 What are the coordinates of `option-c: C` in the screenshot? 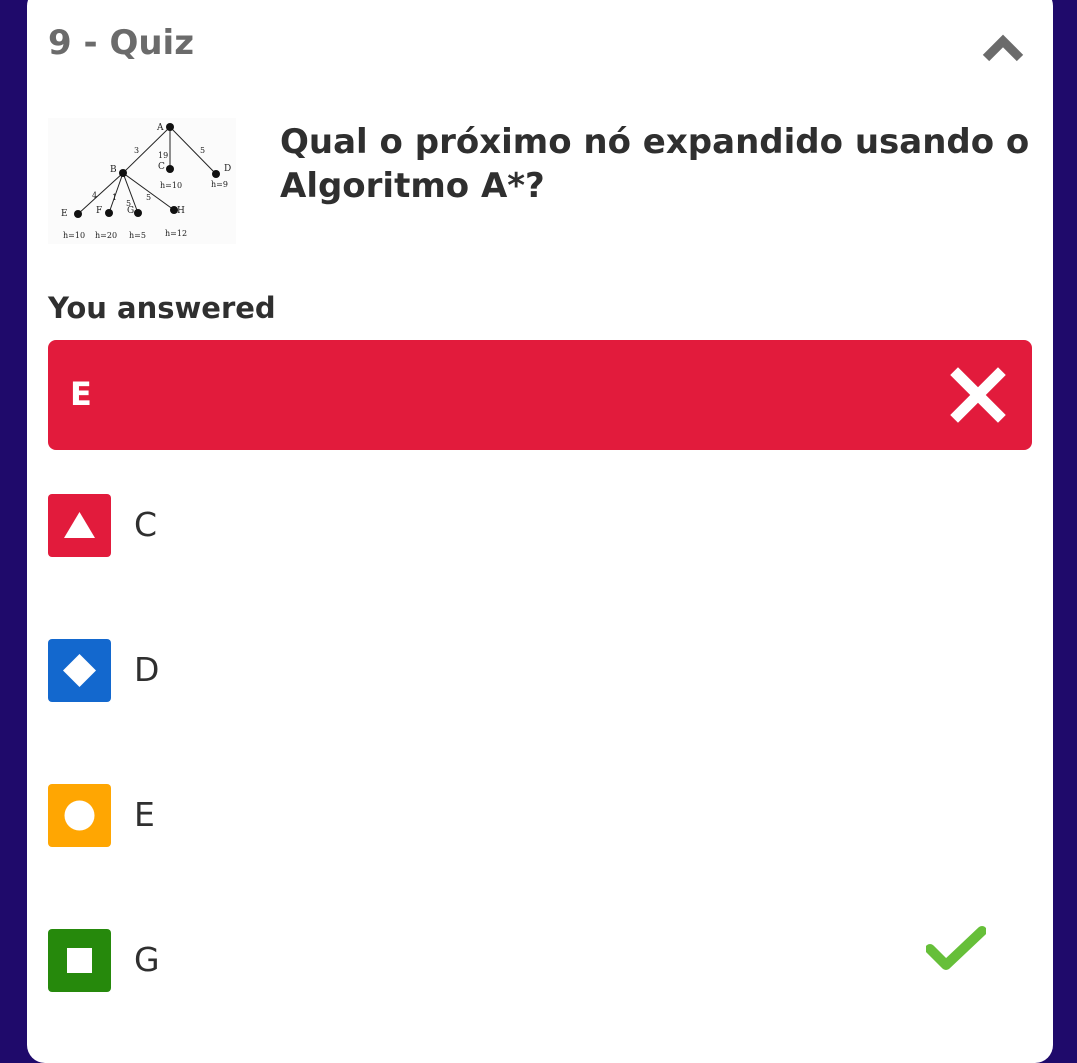 It's located at (540, 526).